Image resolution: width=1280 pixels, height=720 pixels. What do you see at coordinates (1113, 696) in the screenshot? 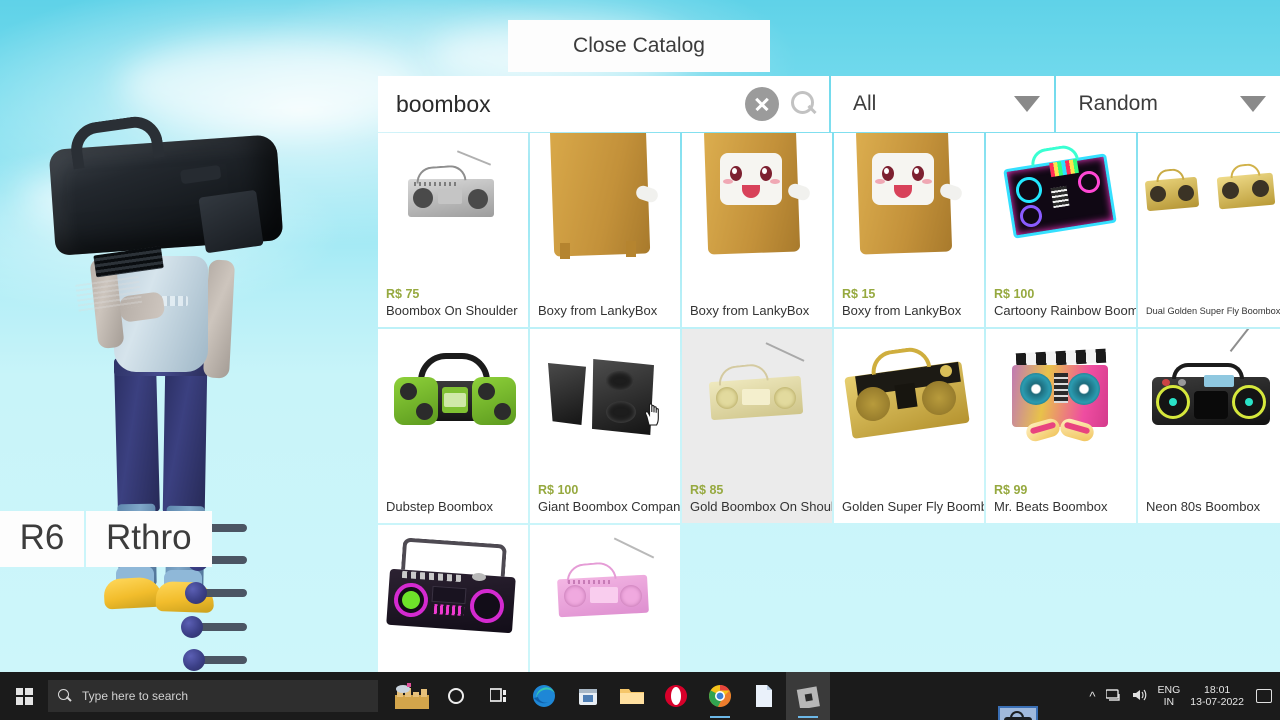
I see `network-icon` at bounding box center [1113, 696].